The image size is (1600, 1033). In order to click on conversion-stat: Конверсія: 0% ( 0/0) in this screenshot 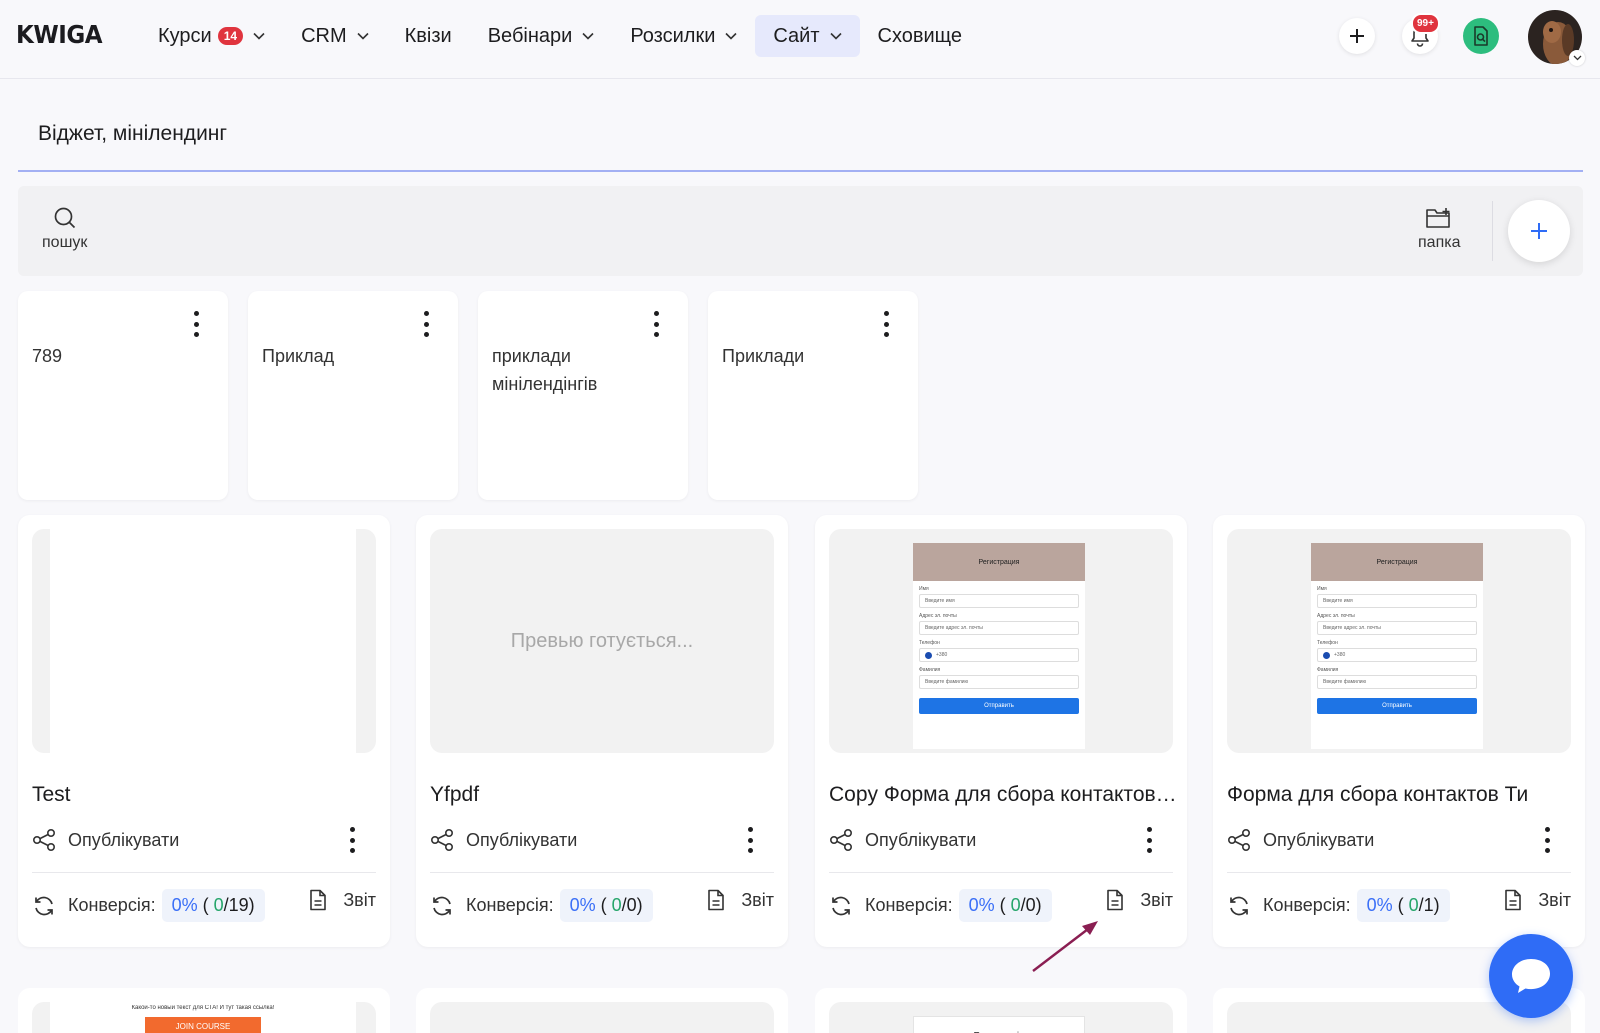, I will do `click(541, 905)`.